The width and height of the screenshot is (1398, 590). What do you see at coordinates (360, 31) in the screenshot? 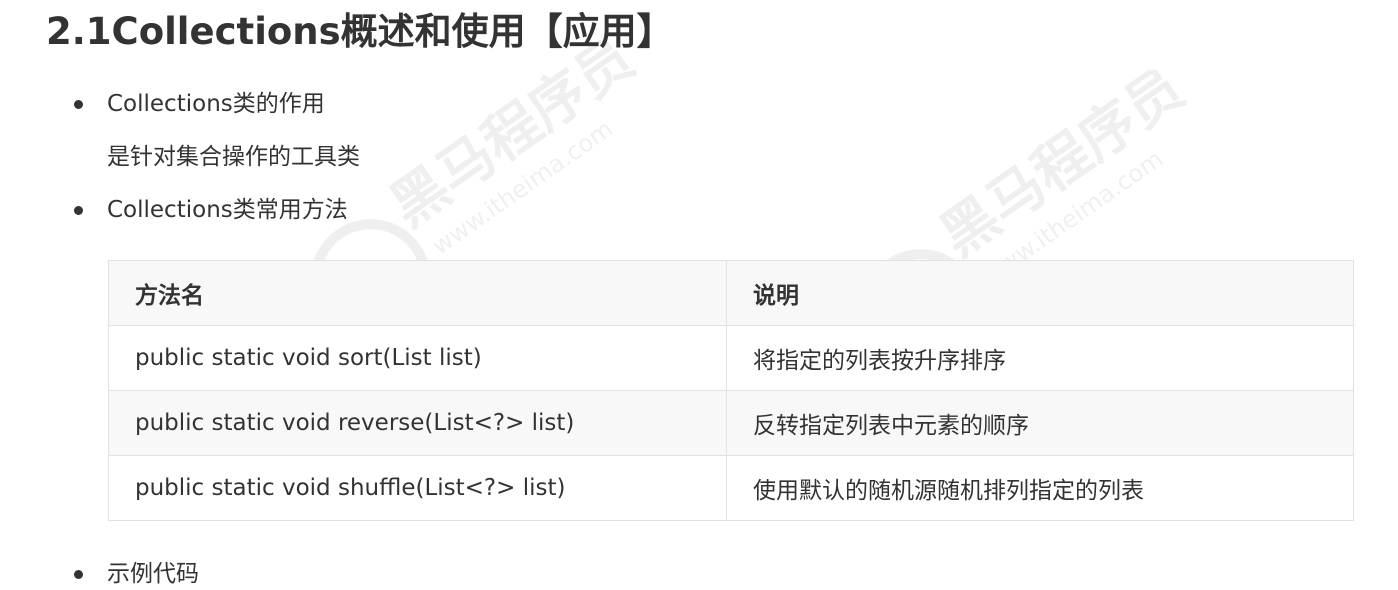
I see `section-title: 2.1Collections概述和使用【应用】` at bounding box center [360, 31].